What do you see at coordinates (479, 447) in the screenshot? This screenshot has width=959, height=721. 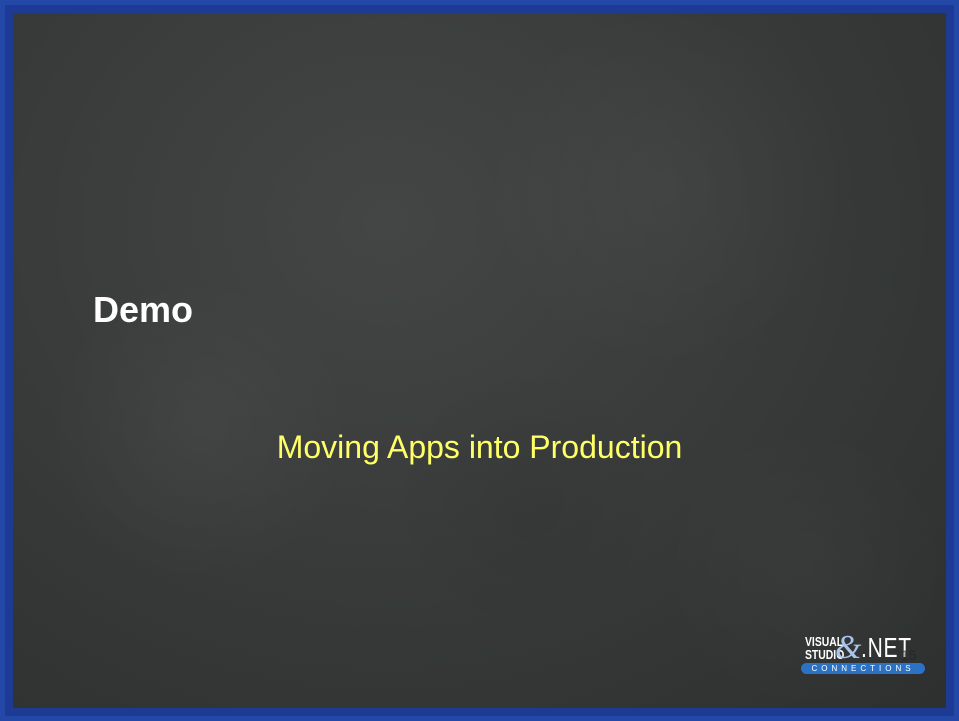 I see `slide-subtitle: Moving Apps into Production` at bounding box center [479, 447].